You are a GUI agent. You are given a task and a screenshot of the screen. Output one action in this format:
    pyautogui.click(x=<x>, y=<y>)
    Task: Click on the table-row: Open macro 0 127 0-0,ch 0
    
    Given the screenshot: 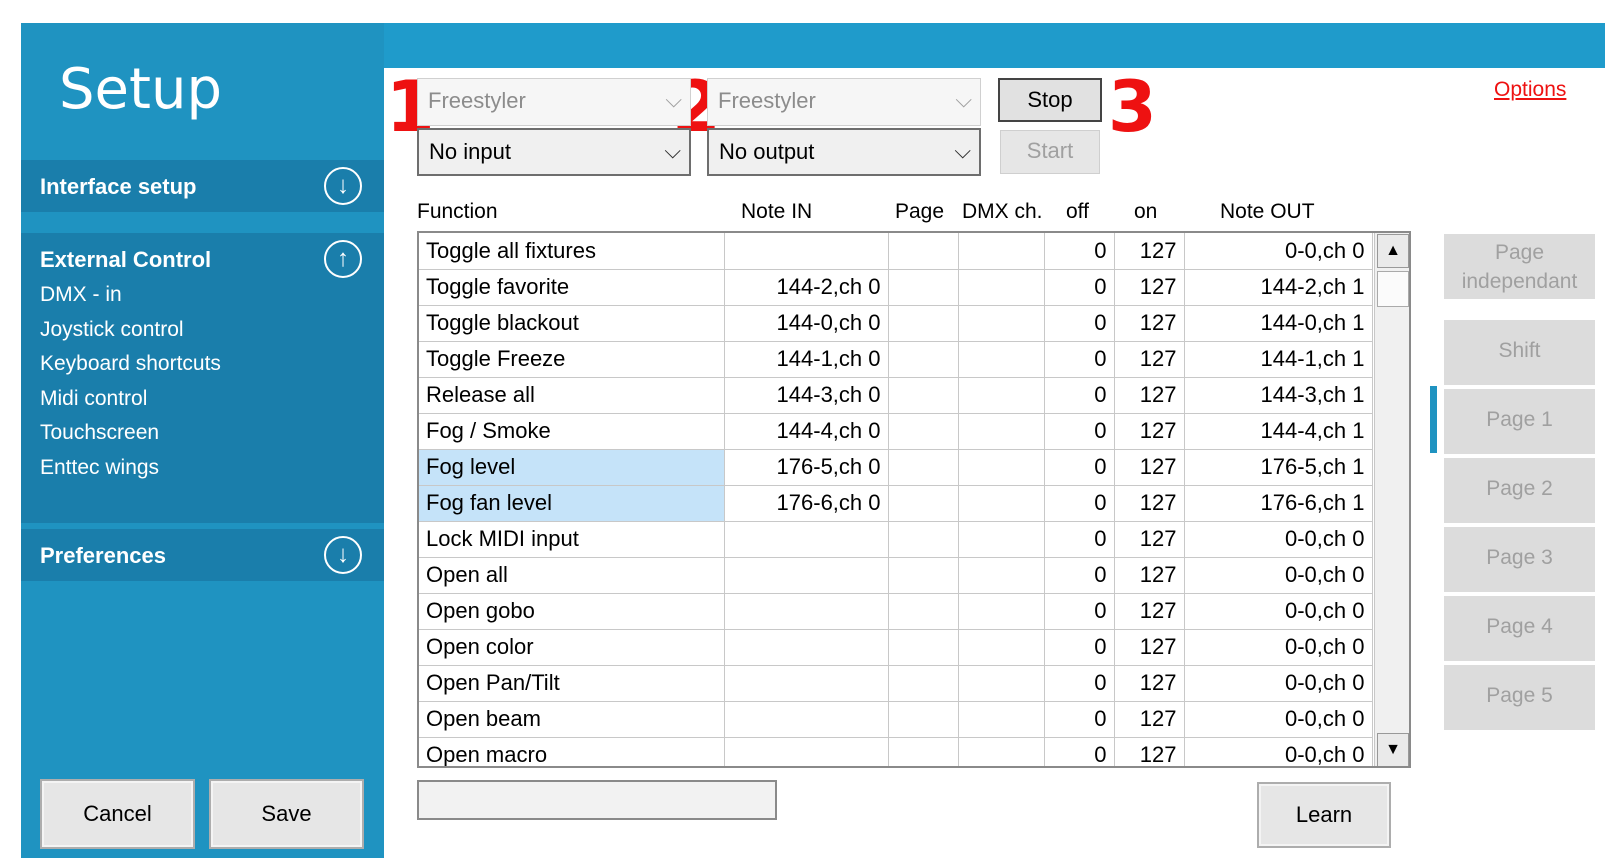 What is the action you would take?
    pyautogui.click(x=896, y=751)
    